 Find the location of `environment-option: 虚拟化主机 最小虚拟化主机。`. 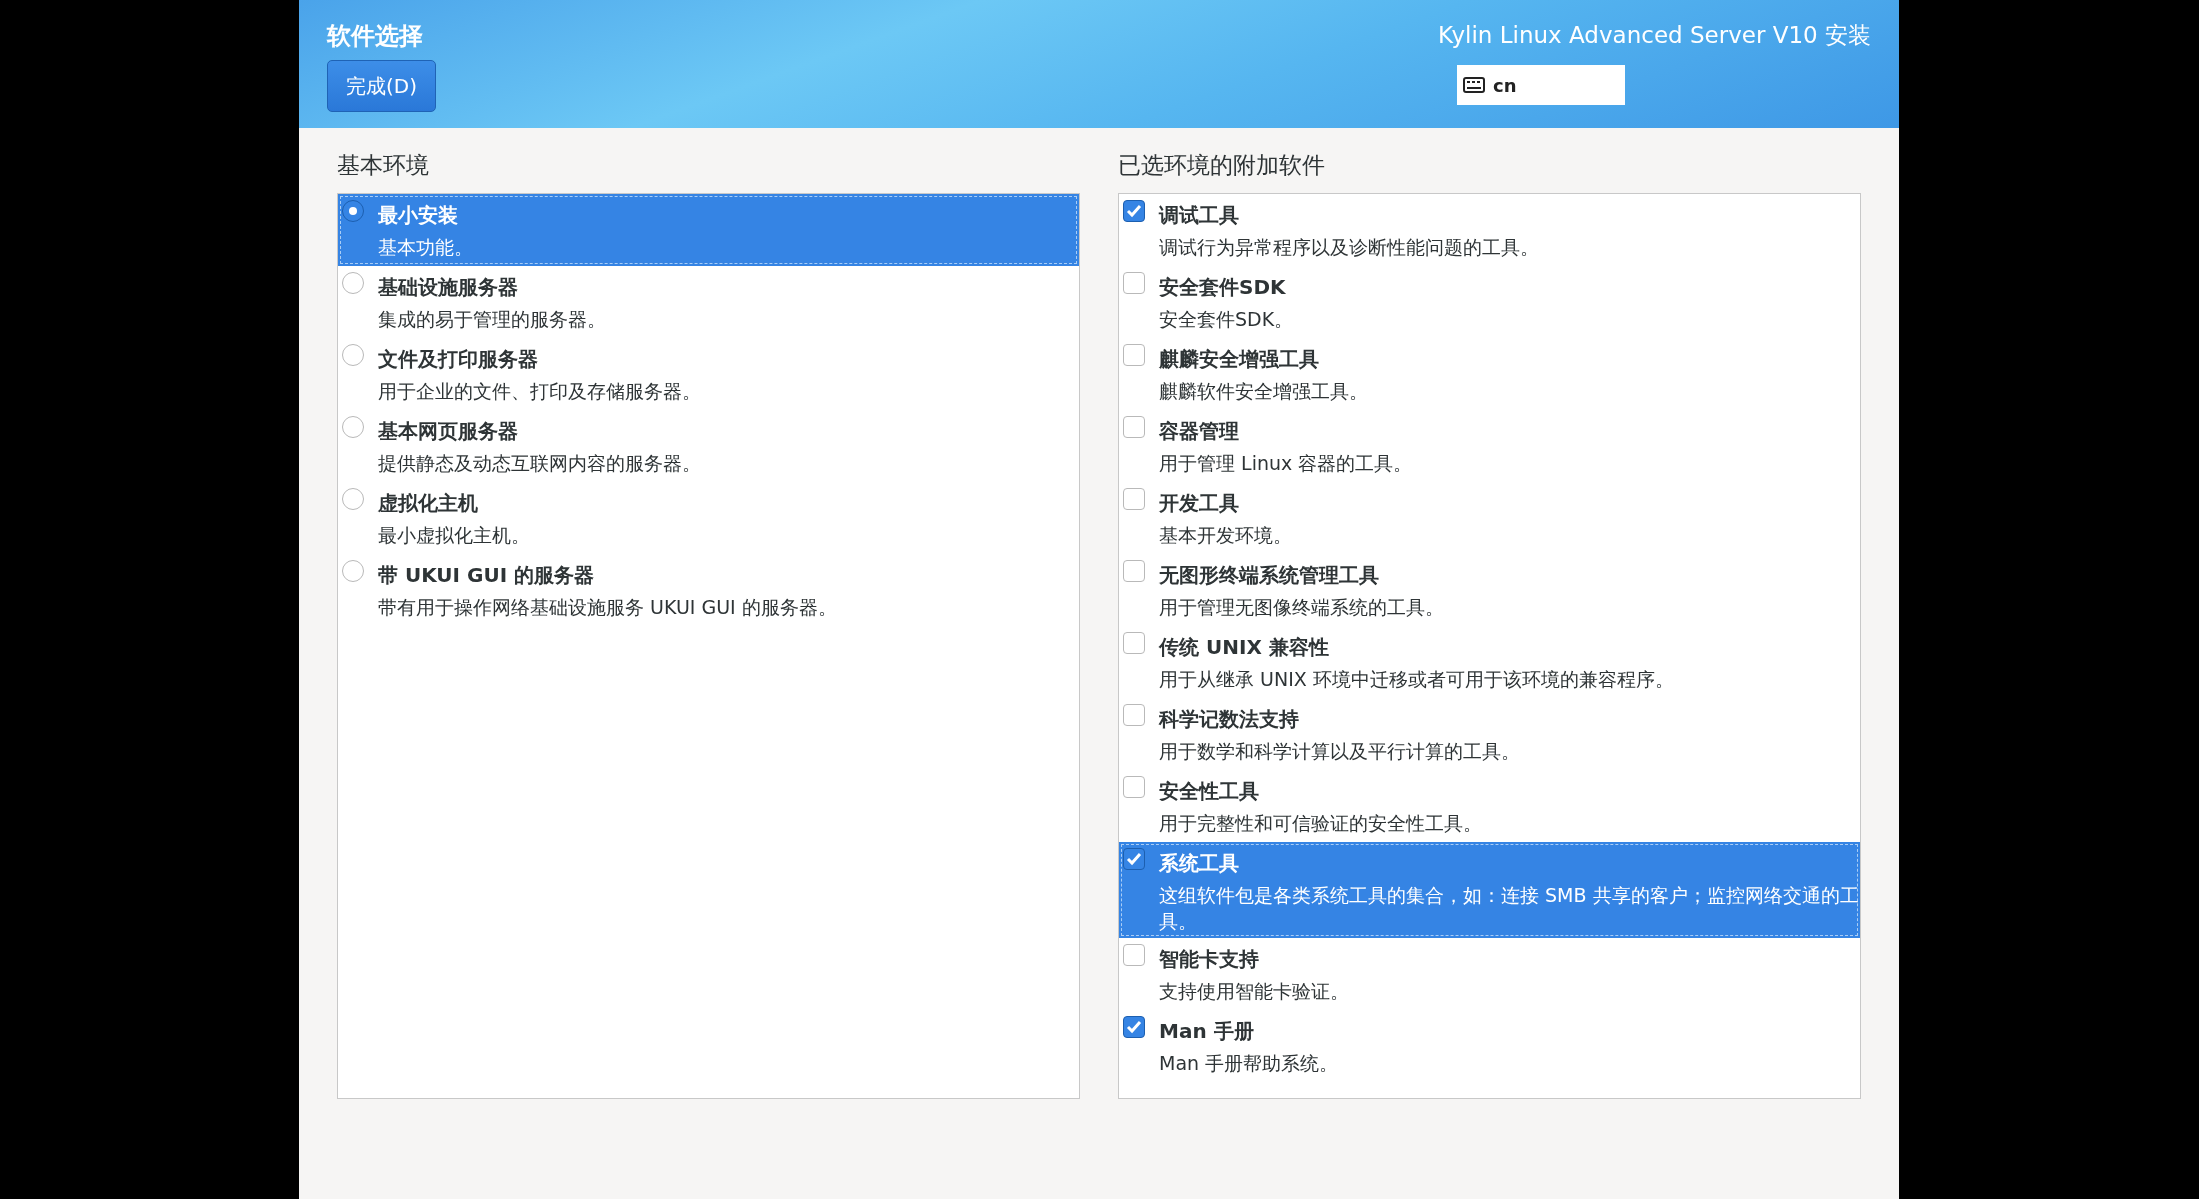

environment-option: 虚拟化主机 最小虚拟化主机。 is located at coordinates (708, 518).